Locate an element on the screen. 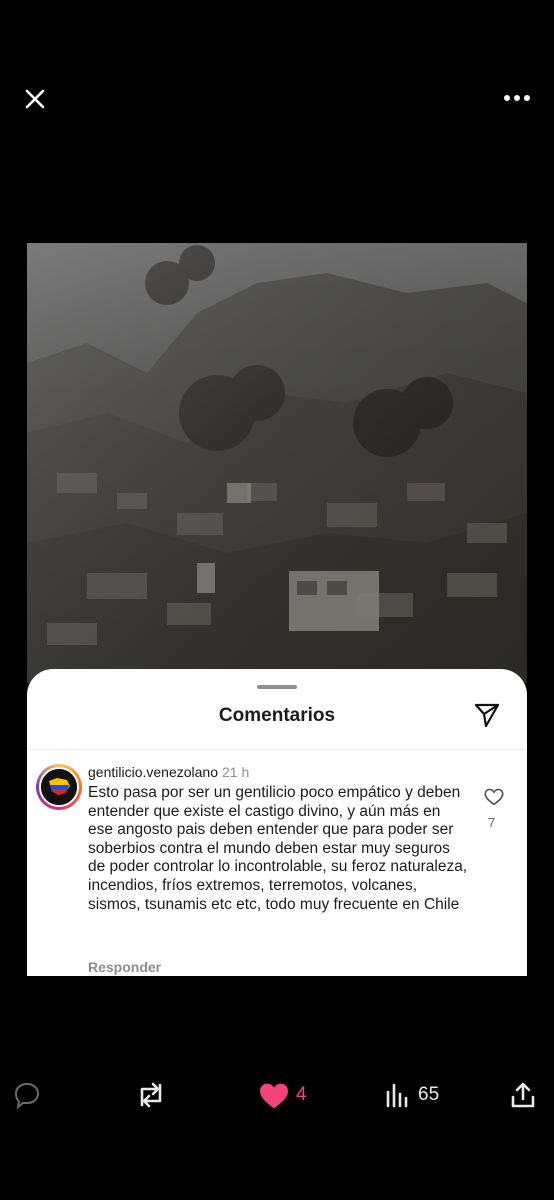 The width and height of the screenshot is (554, 1200). reply-action is located at coordinates (27, 1095).